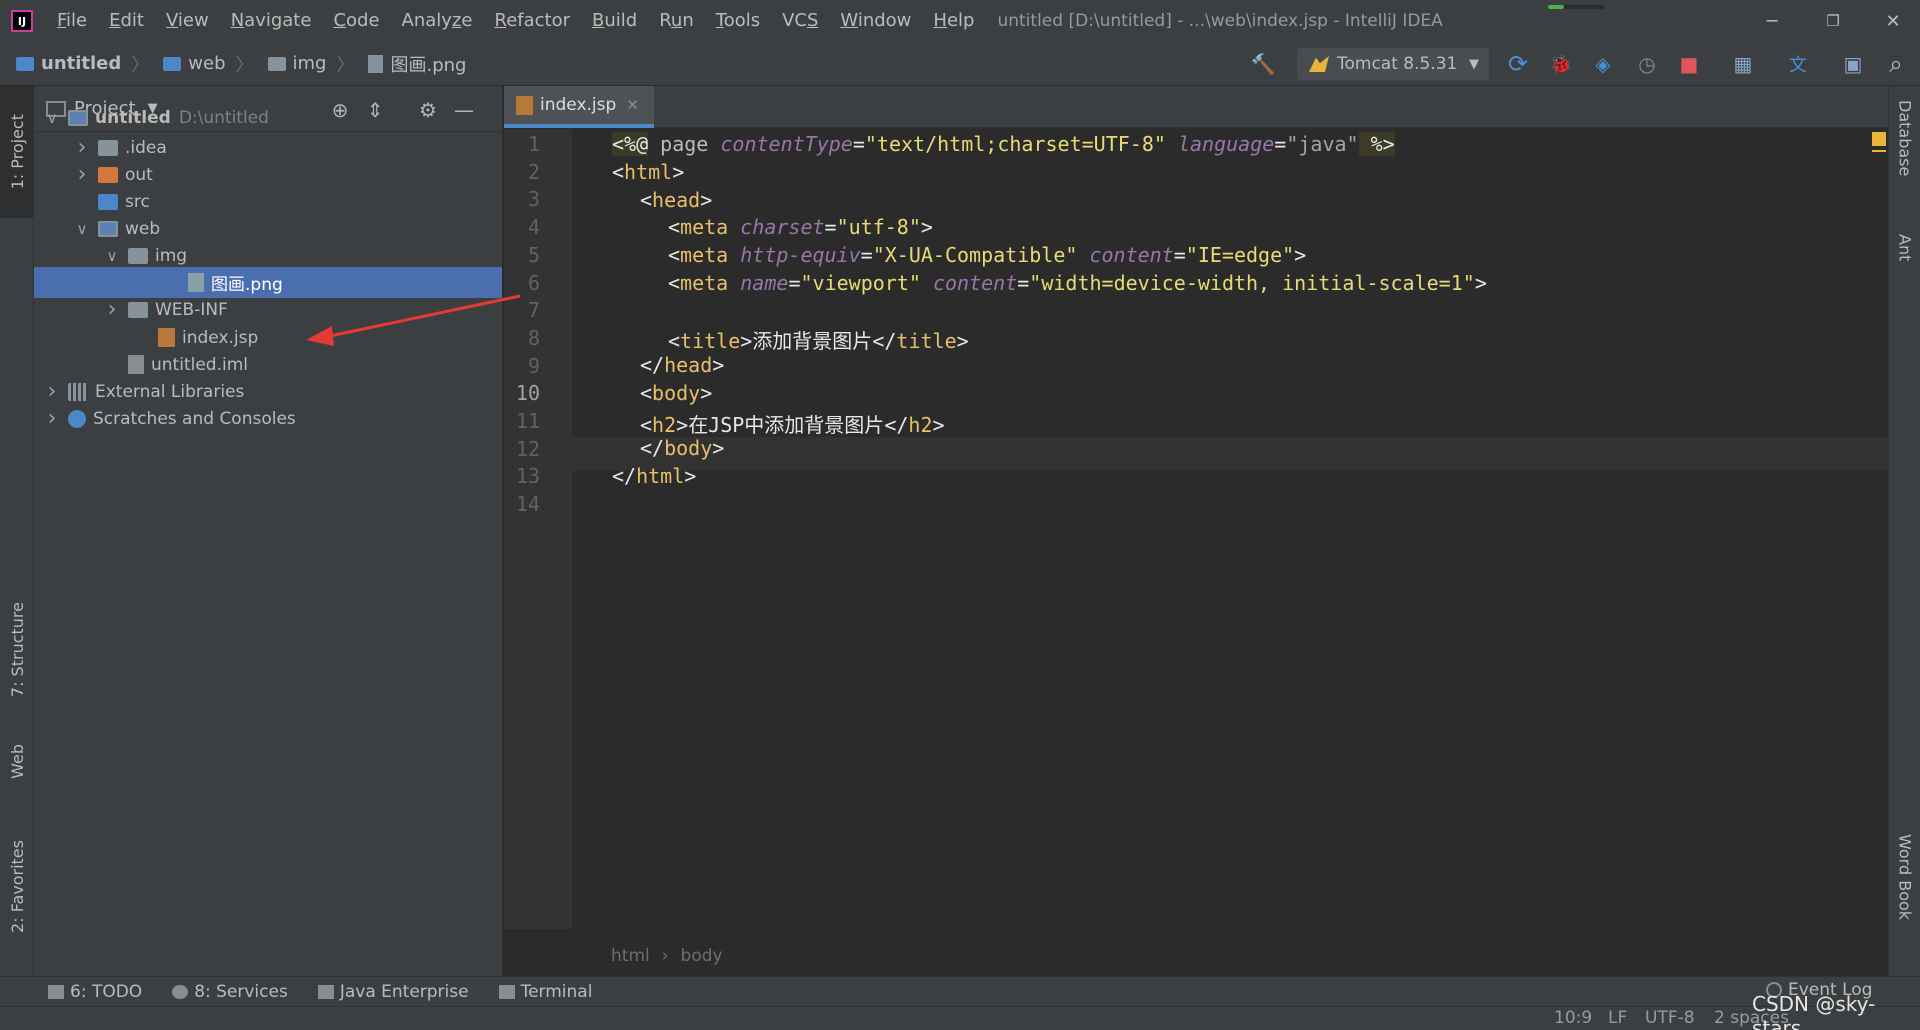 The image size is (1920, 1030). Describe the element at coordinates (268, 309) in the screenshot. I see `tree-item: › WEB-INF` at that location.